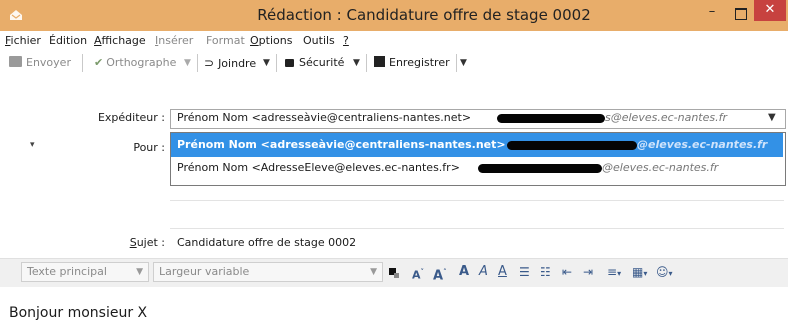  What do you see at coordinates (40, 63) in the screenshot?
I see `send-button: Envoyer` at bounding box center [40, 63].